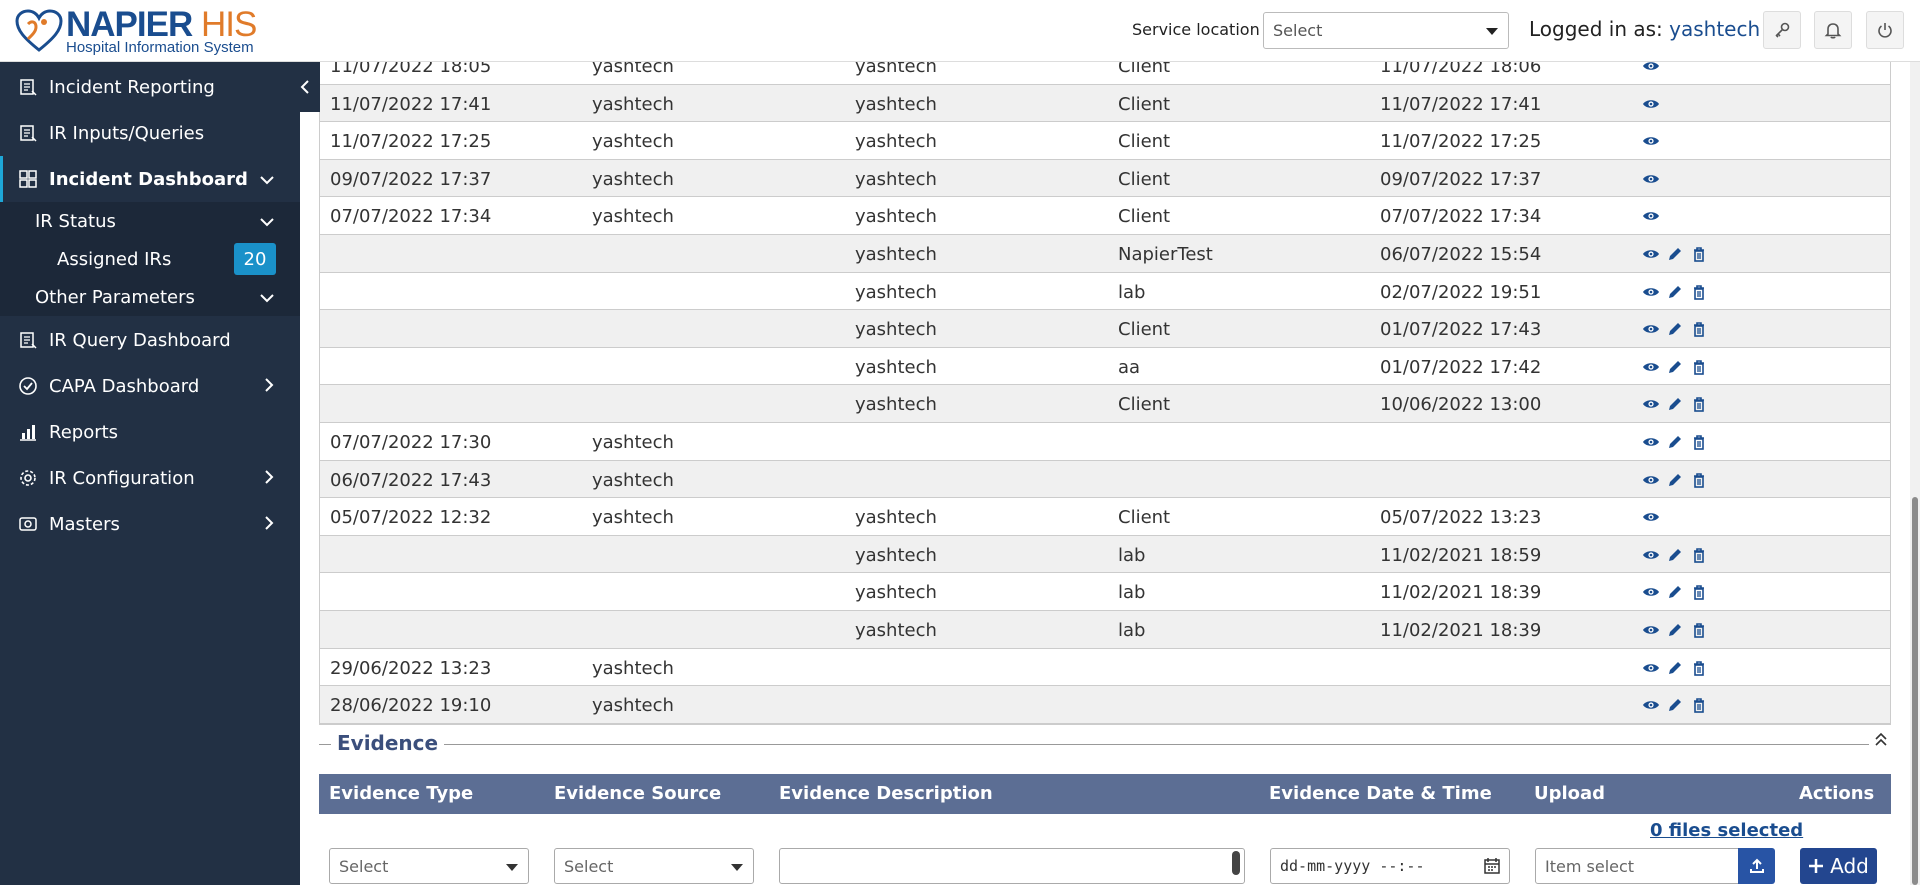 This screenshot has height=885, width=1920. Describe the element at coordinates (1833, 30) in the screenshot. I see `notifications-button` at that location.